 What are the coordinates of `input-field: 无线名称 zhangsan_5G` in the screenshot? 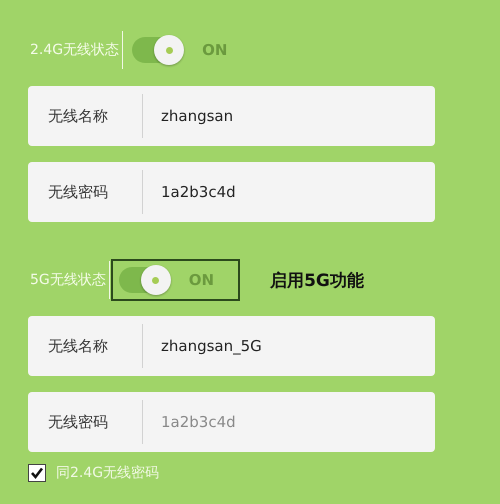 It's located at (231, 346).